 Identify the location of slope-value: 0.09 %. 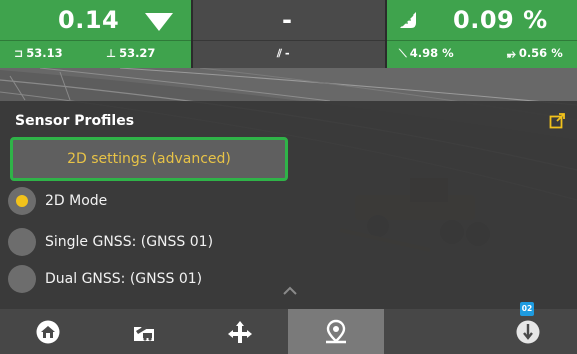
(500, 20).